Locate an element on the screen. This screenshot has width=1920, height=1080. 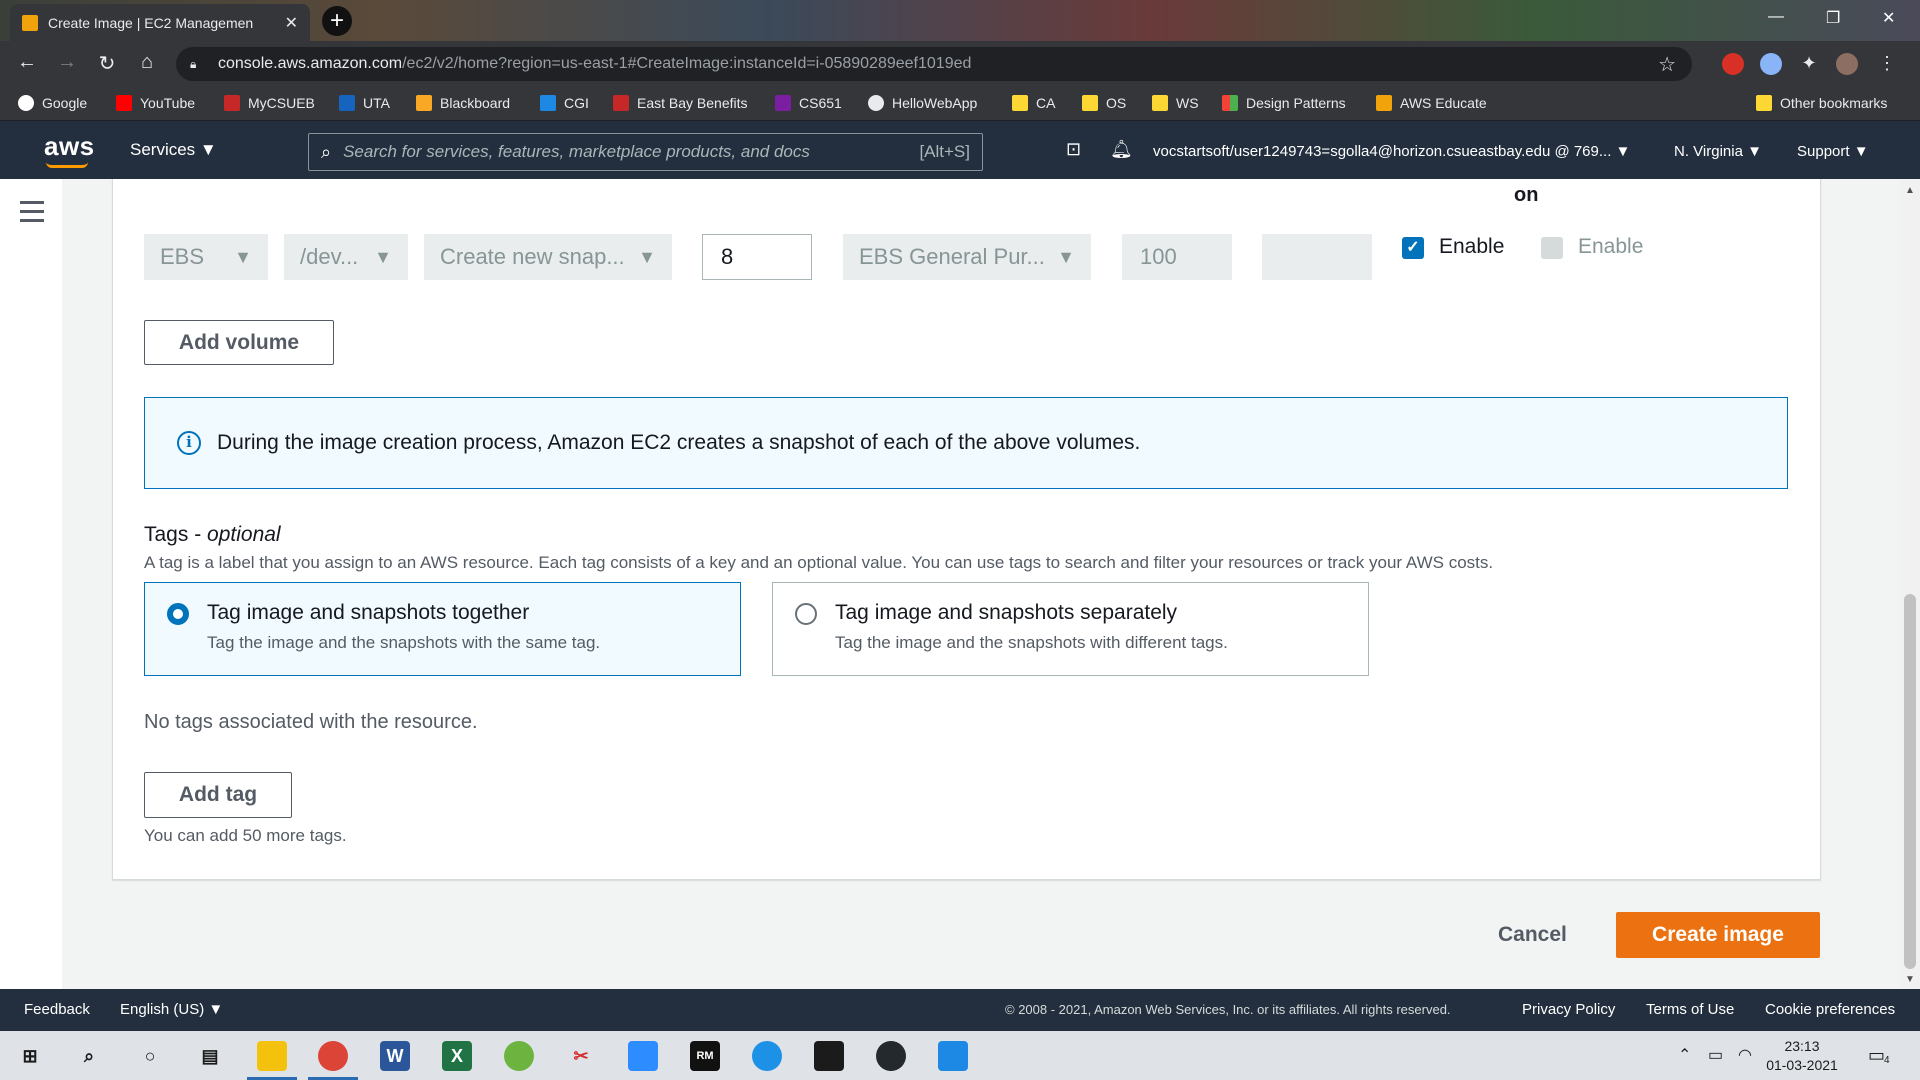
encrypted-checkbox is located at coordinates (1552, 248).